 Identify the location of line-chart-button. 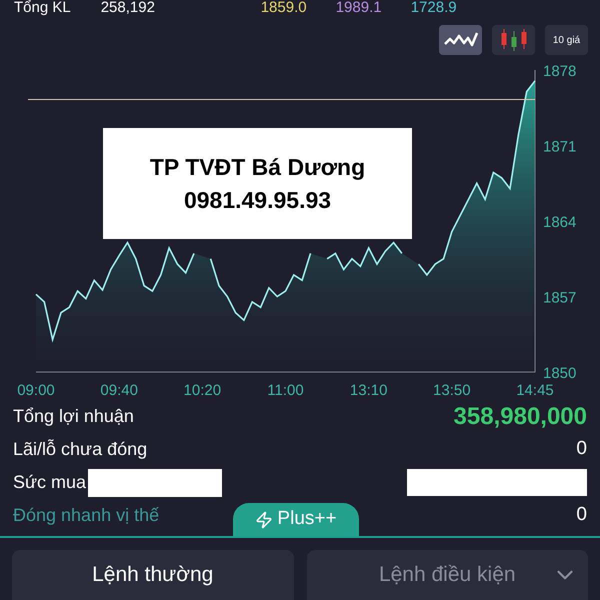
(460, 40).